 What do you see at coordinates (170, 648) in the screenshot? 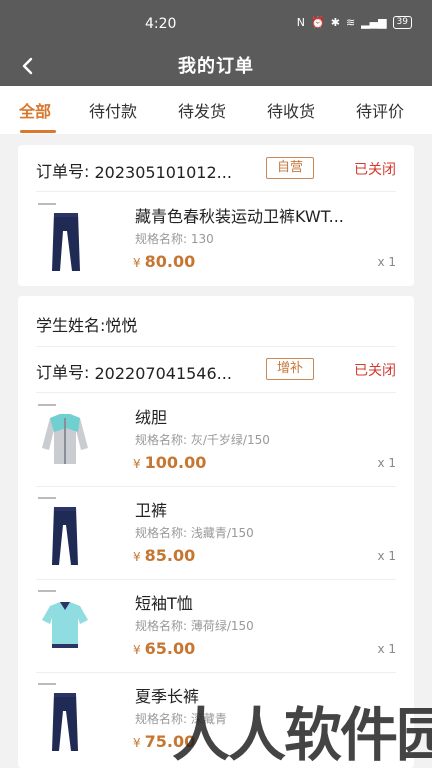
I see `price-value: 65.00` at bounding box center [170, 648].